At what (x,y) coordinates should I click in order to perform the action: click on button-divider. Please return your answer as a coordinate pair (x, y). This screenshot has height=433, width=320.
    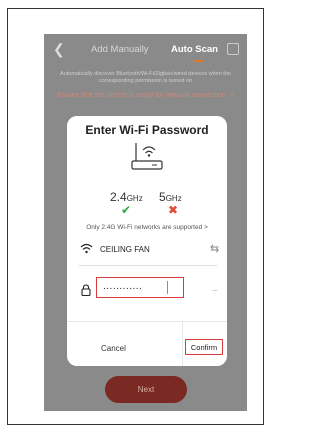
    Looking at the image, I should click on (147, 321).